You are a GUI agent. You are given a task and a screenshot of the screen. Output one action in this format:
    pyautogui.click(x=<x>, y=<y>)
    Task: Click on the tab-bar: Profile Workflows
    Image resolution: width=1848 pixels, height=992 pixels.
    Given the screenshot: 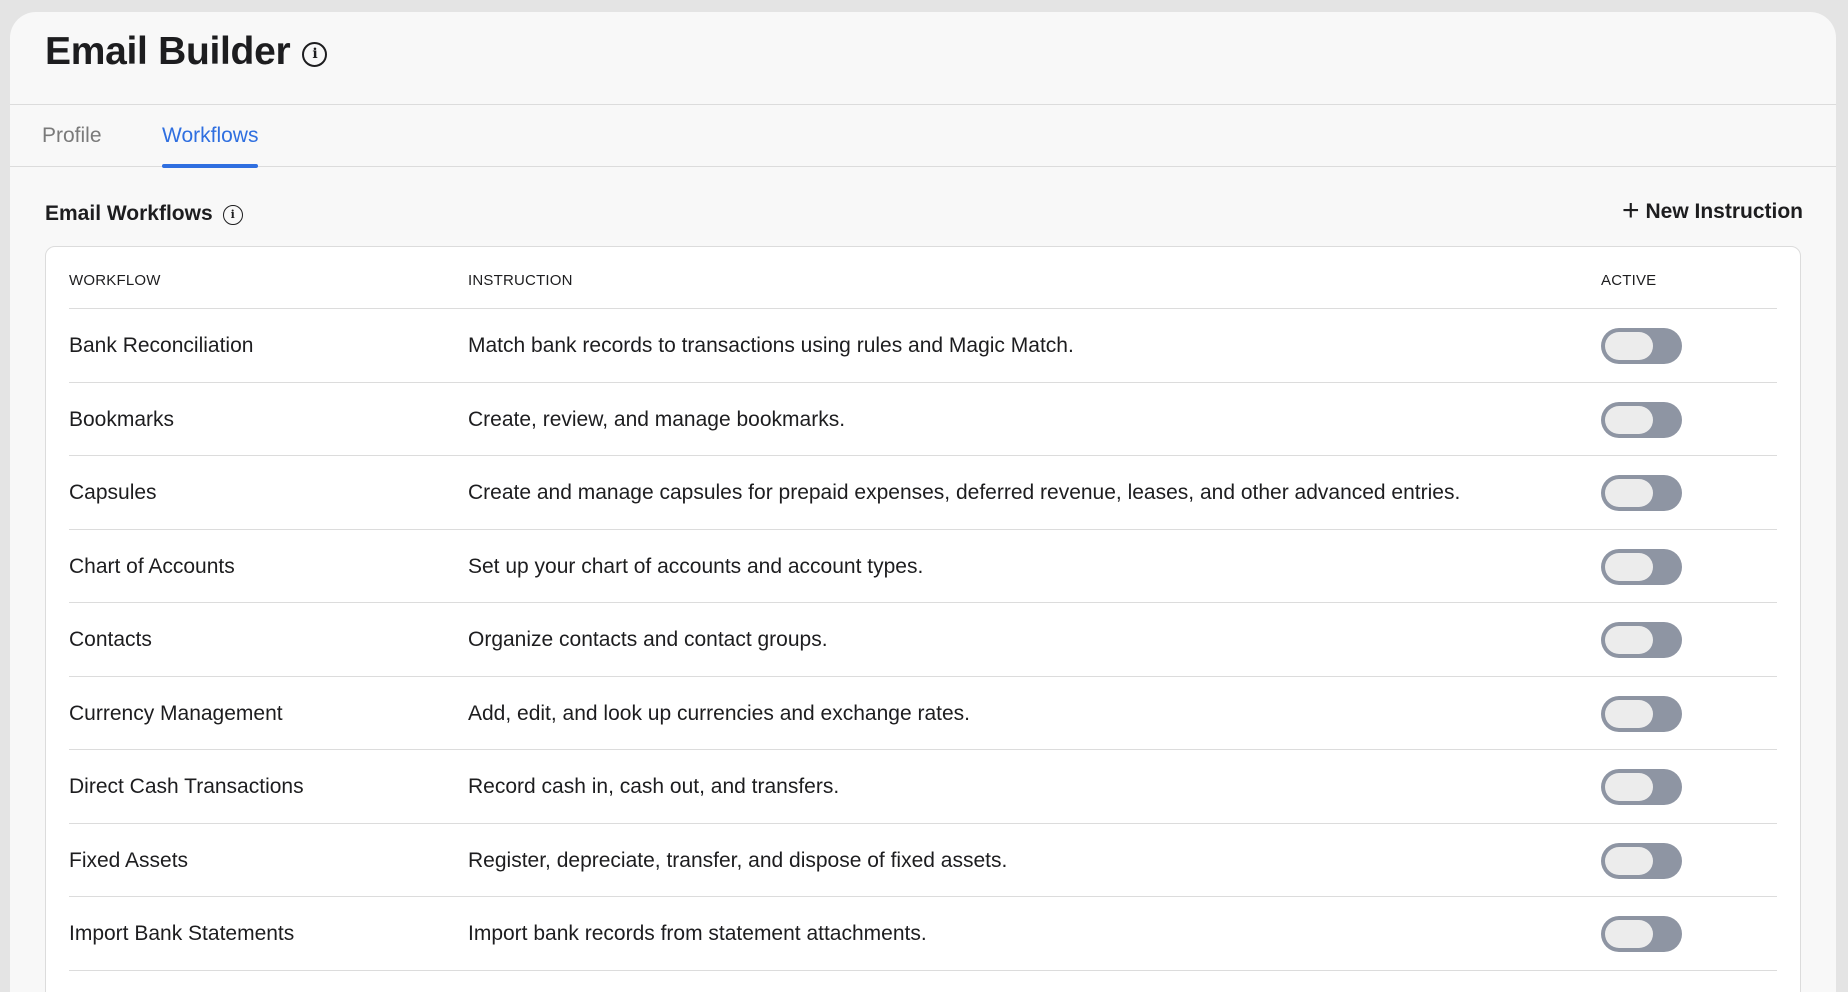 What is the action you would take?
    pyautogui.click(x=923, y=136)
    